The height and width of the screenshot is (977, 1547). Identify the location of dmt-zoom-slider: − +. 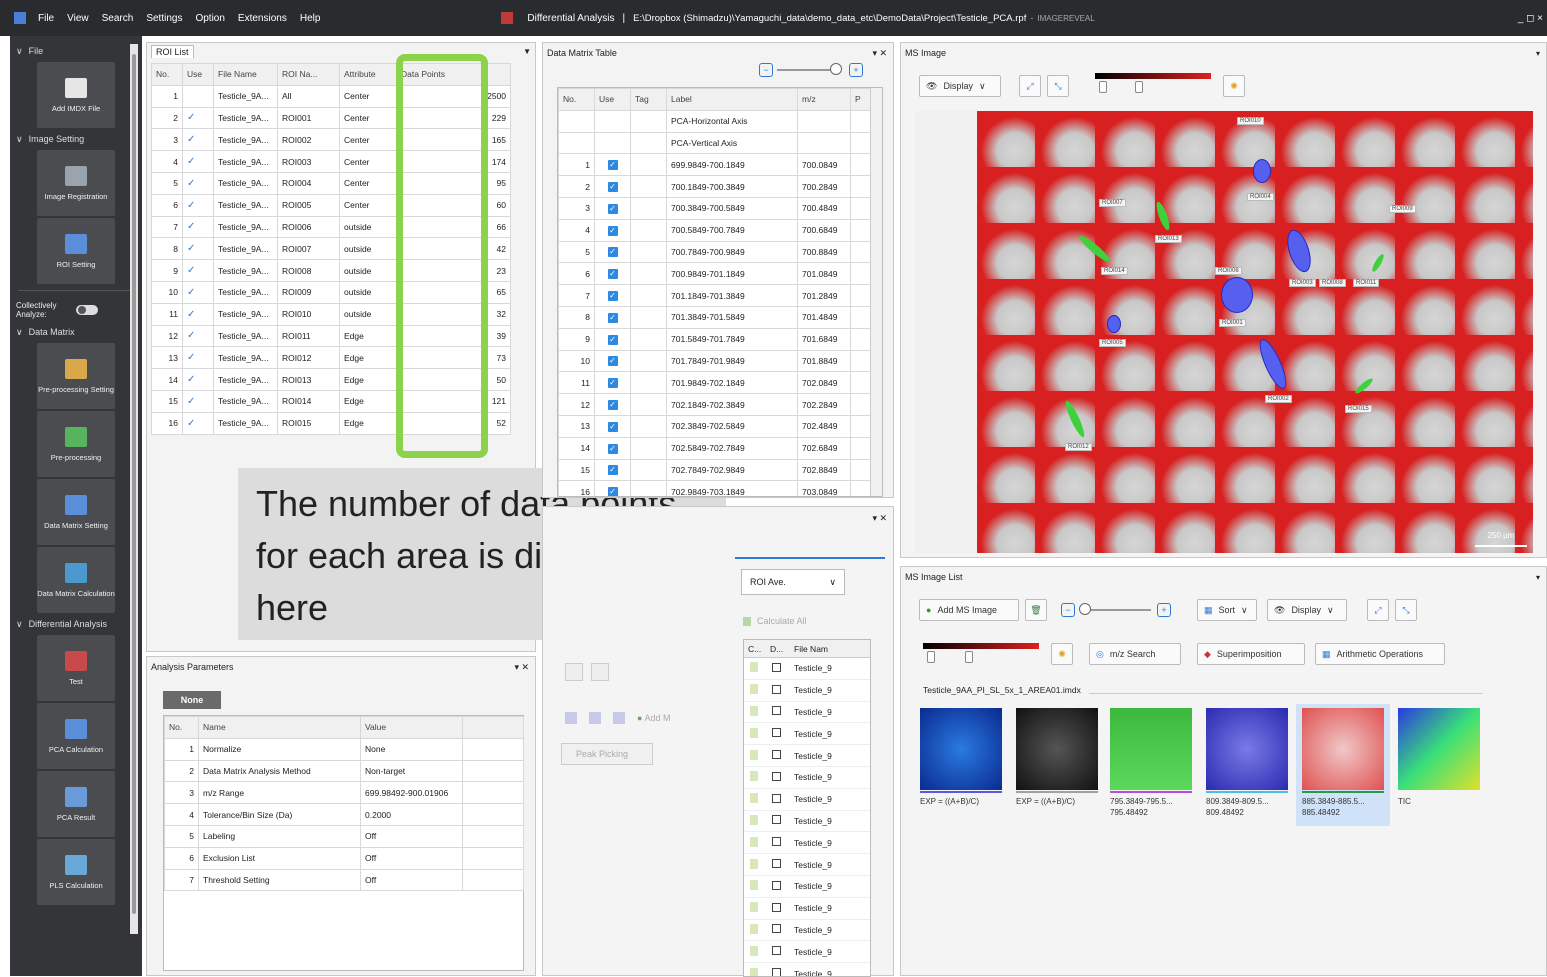
(821, 70).